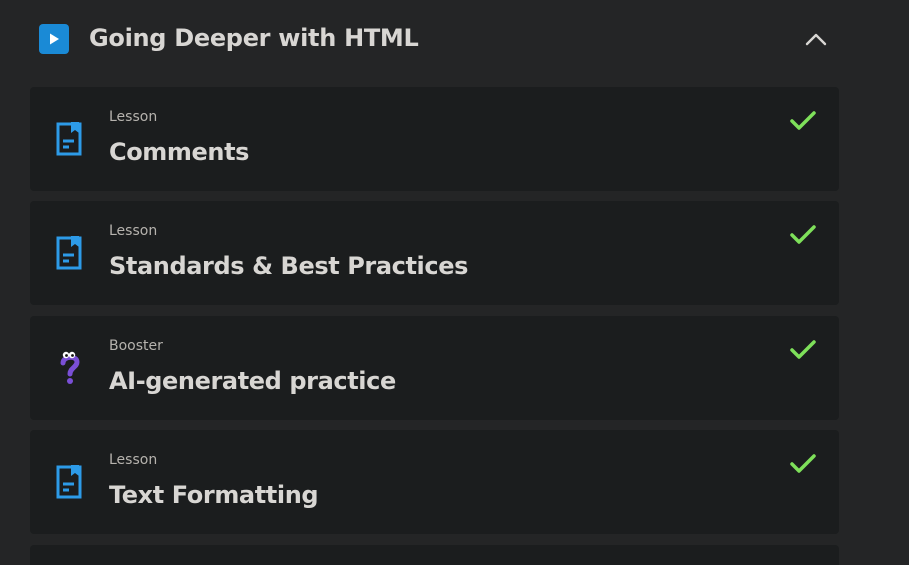 Image resolution: width=909 pixels, height=565 pixels. What do you see at coordinates (434, 555) in the screenshot?
I see `lesson-card` at bounding box center [434, 555].